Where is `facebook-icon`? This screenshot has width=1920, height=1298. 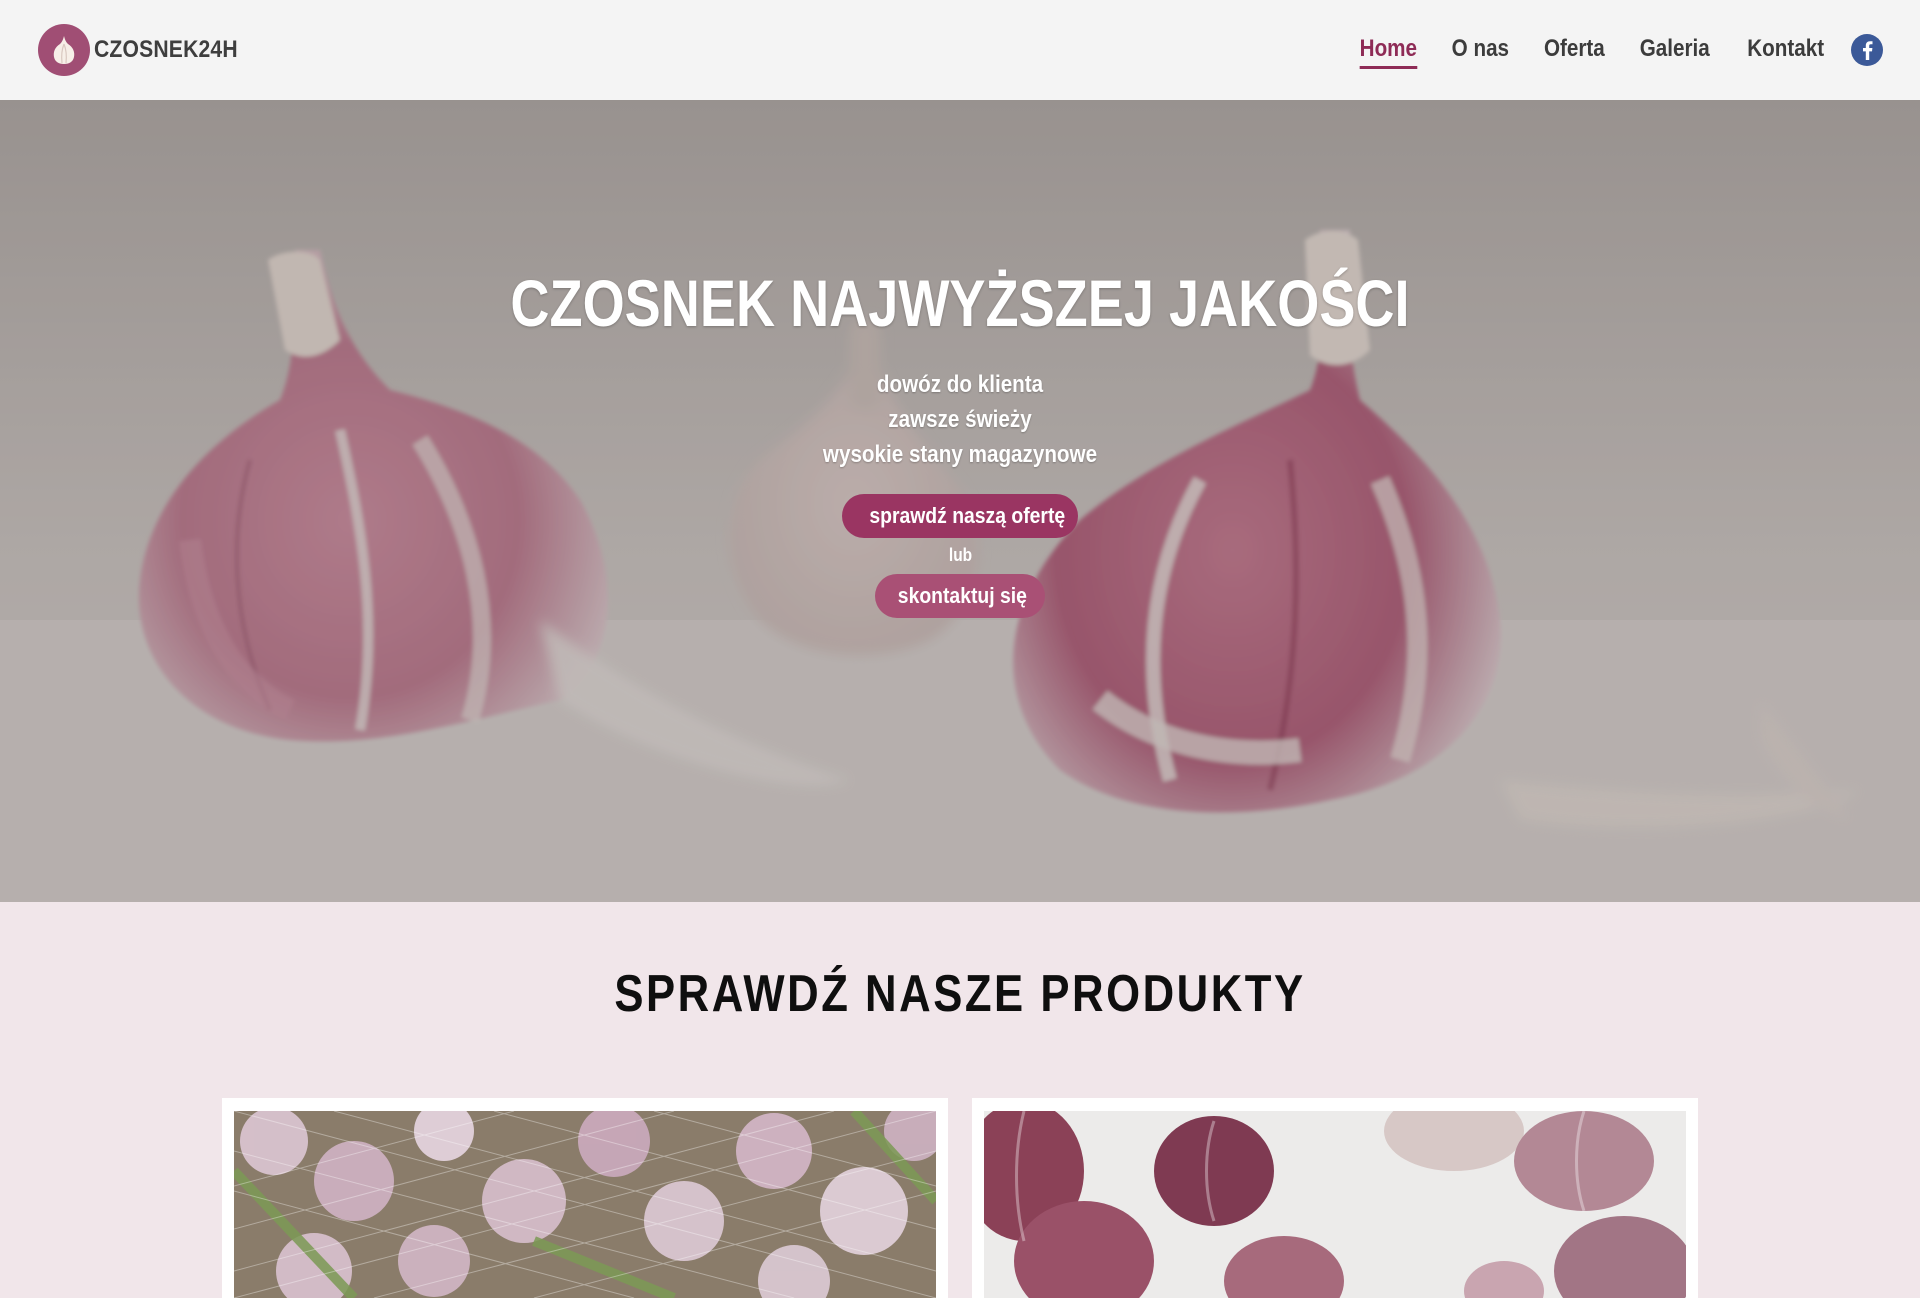 facebook-icon is located at coordinates (1867, 50).